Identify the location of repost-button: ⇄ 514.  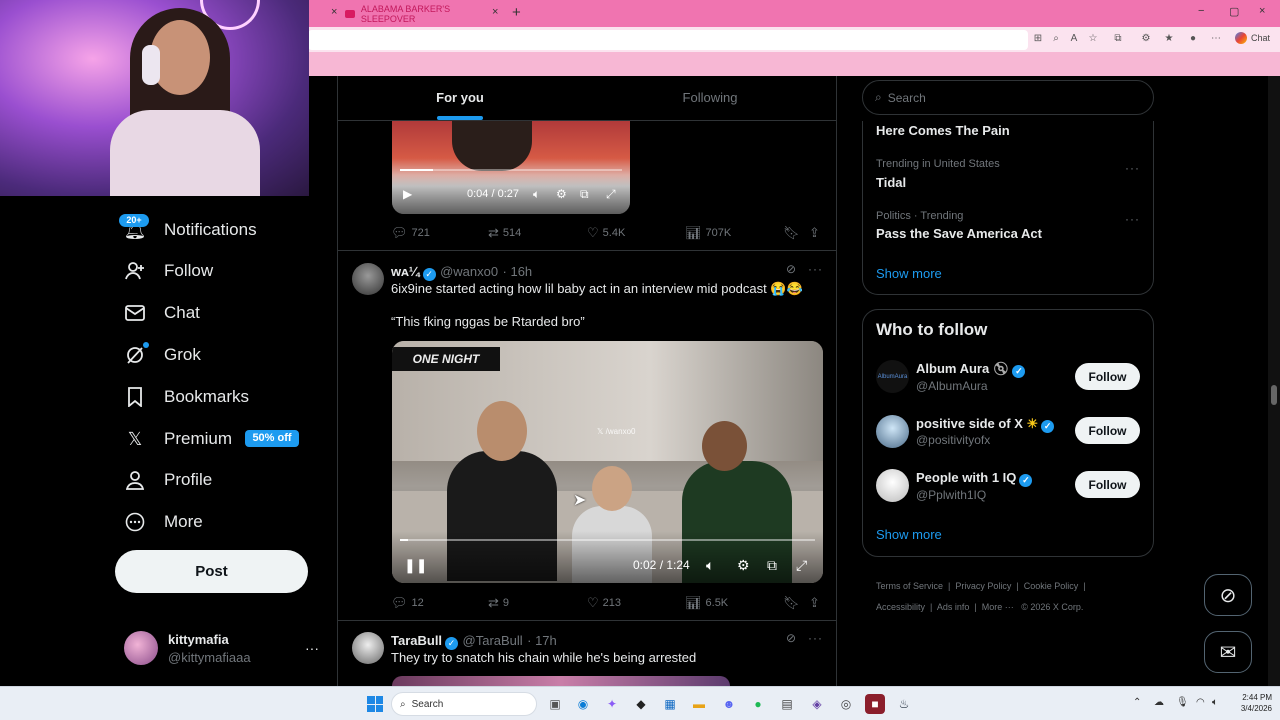
(504, 233).